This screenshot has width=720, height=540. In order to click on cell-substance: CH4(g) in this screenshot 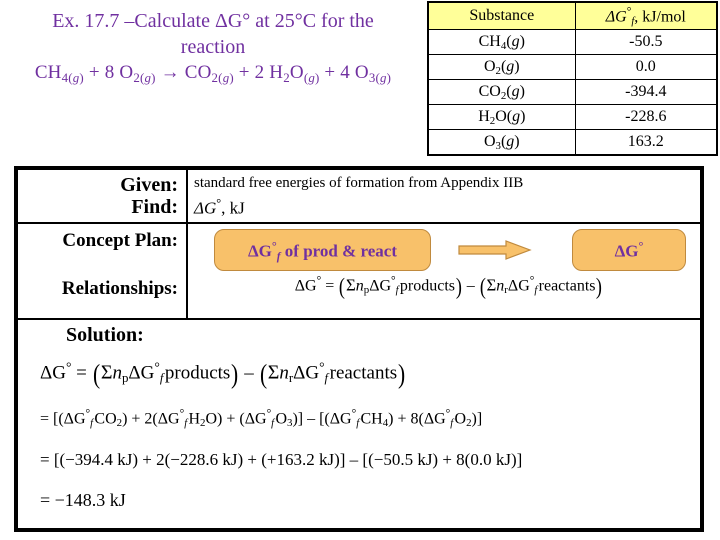, I will do `click(501, 42)`.